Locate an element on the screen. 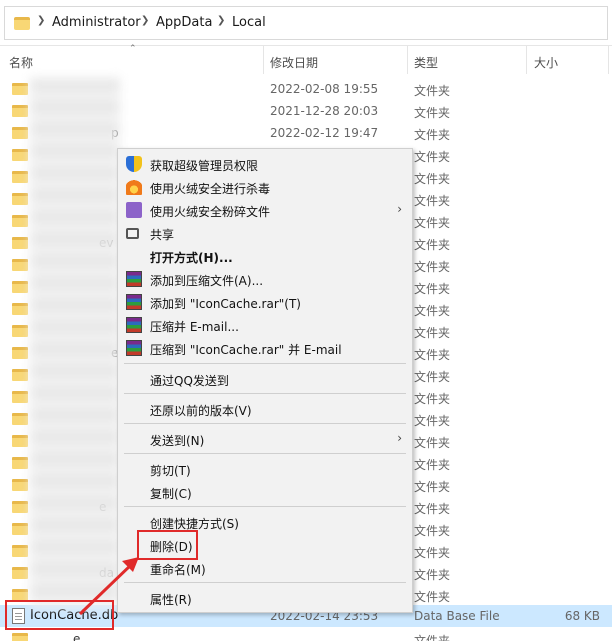 Image resolution: width=612 pixels, height=641 pixels. red-arrow-icon is located at coordinates (108, 586).